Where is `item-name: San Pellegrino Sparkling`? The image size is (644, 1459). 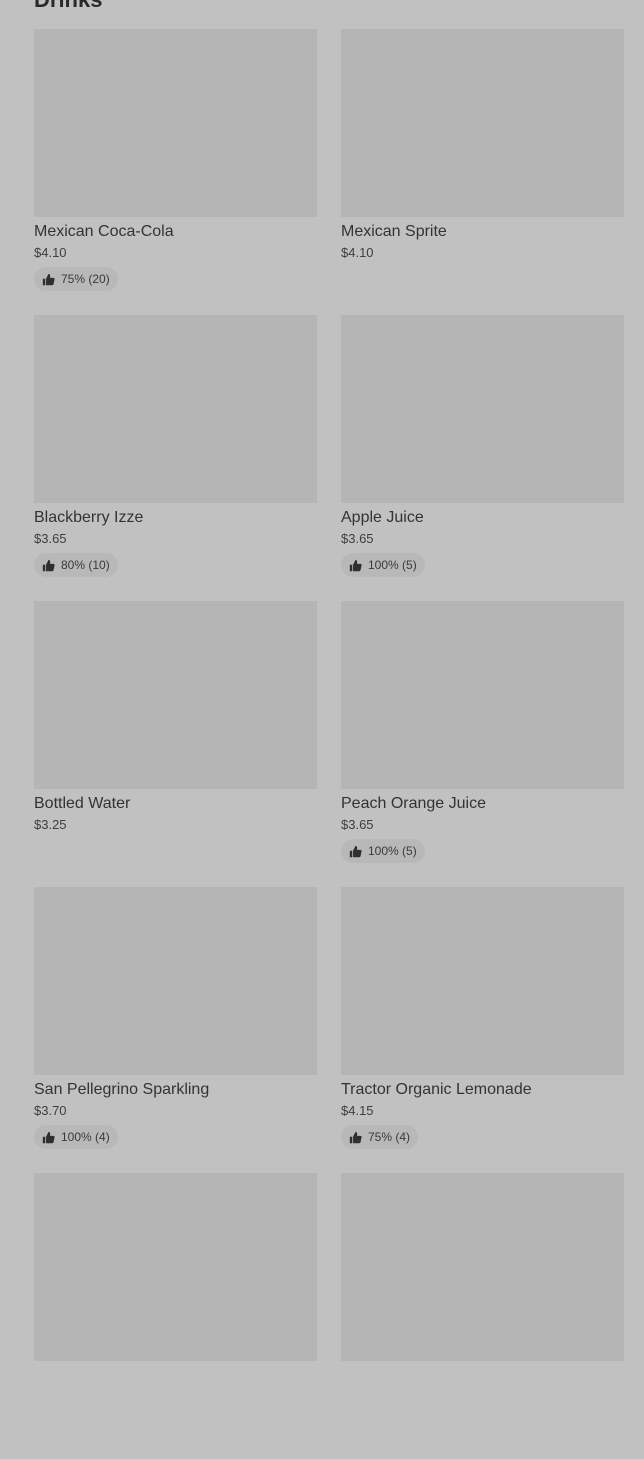
item-name: San Pellegrino Sparkling is located at coordinates (122, 1089).